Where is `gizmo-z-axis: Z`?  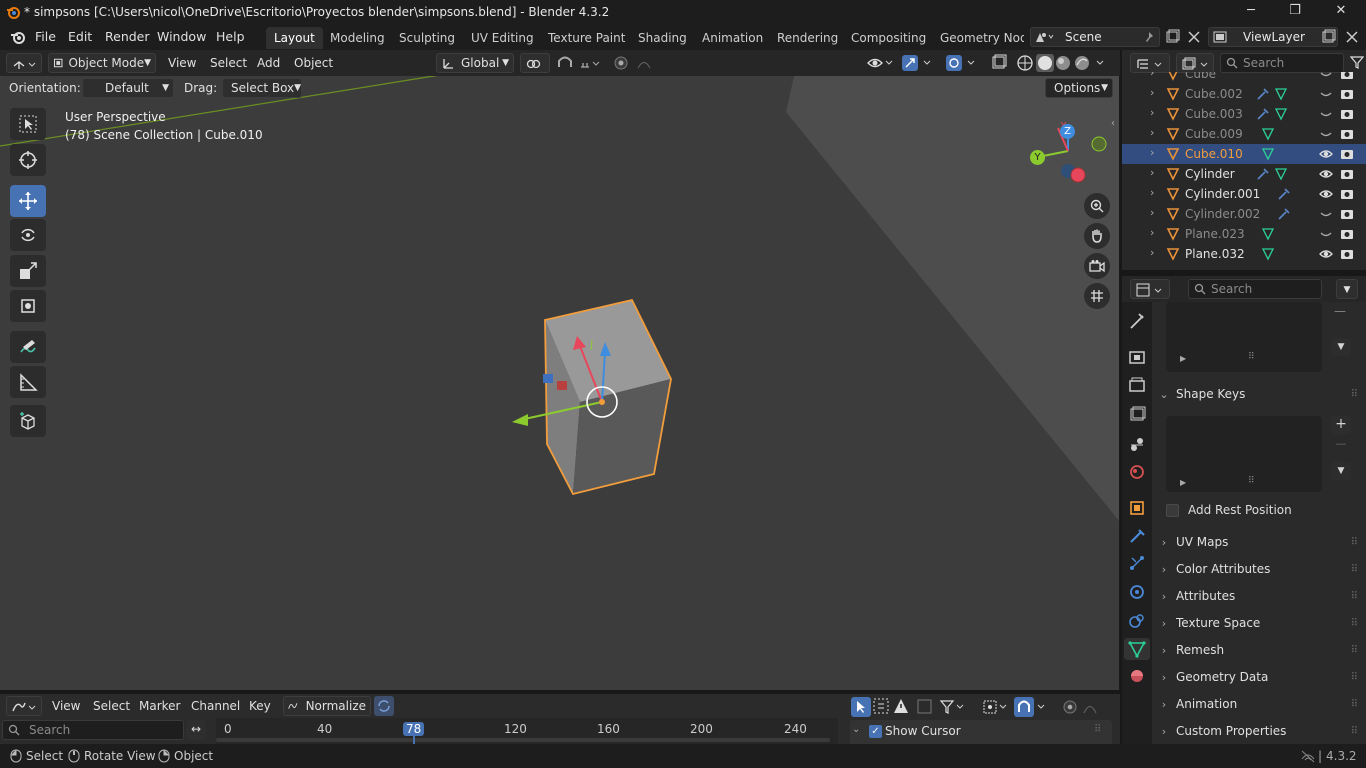
gizmo-z-axis: Z is located at coordinates (1067, 131).